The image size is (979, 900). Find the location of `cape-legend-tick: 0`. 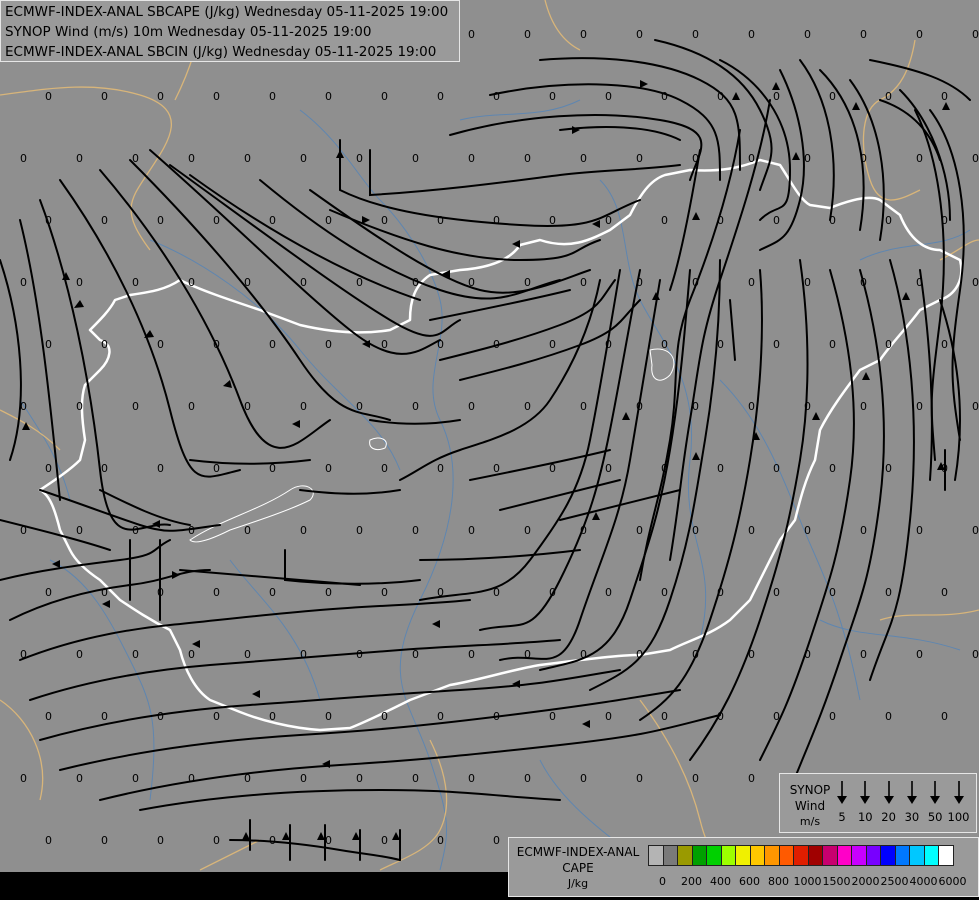

cape-legend-tick: 0 is located at coordinates (662, 881).